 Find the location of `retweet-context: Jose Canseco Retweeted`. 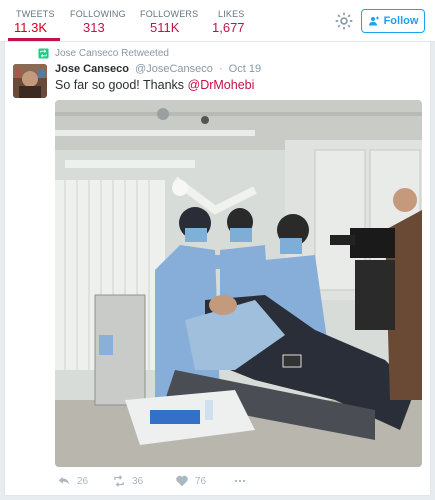

retweet-context: Jose Canseco Retweeted is located at coordinates (103, 53).